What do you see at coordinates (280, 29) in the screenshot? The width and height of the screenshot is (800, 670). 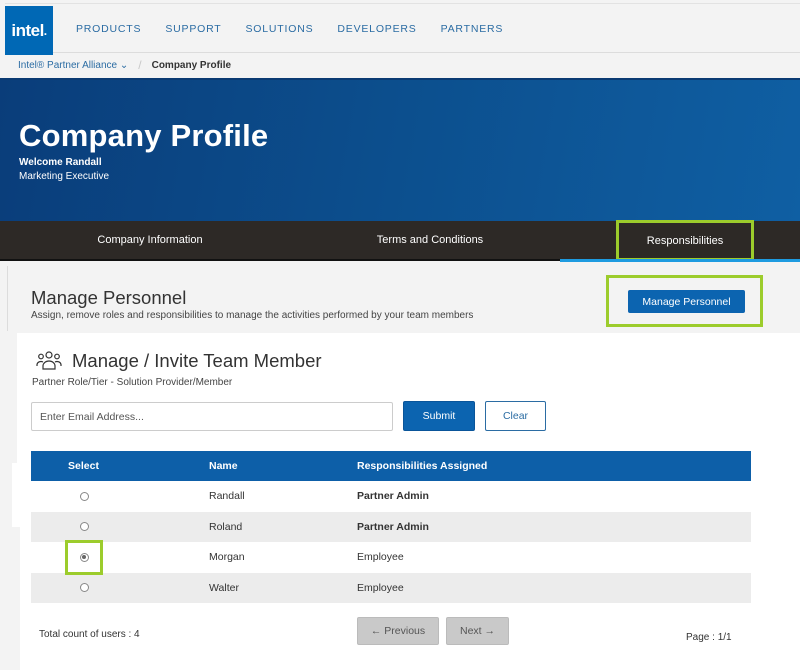 I see `nav-solutions: SOLUTIONS` at bounding box center [280, 29].